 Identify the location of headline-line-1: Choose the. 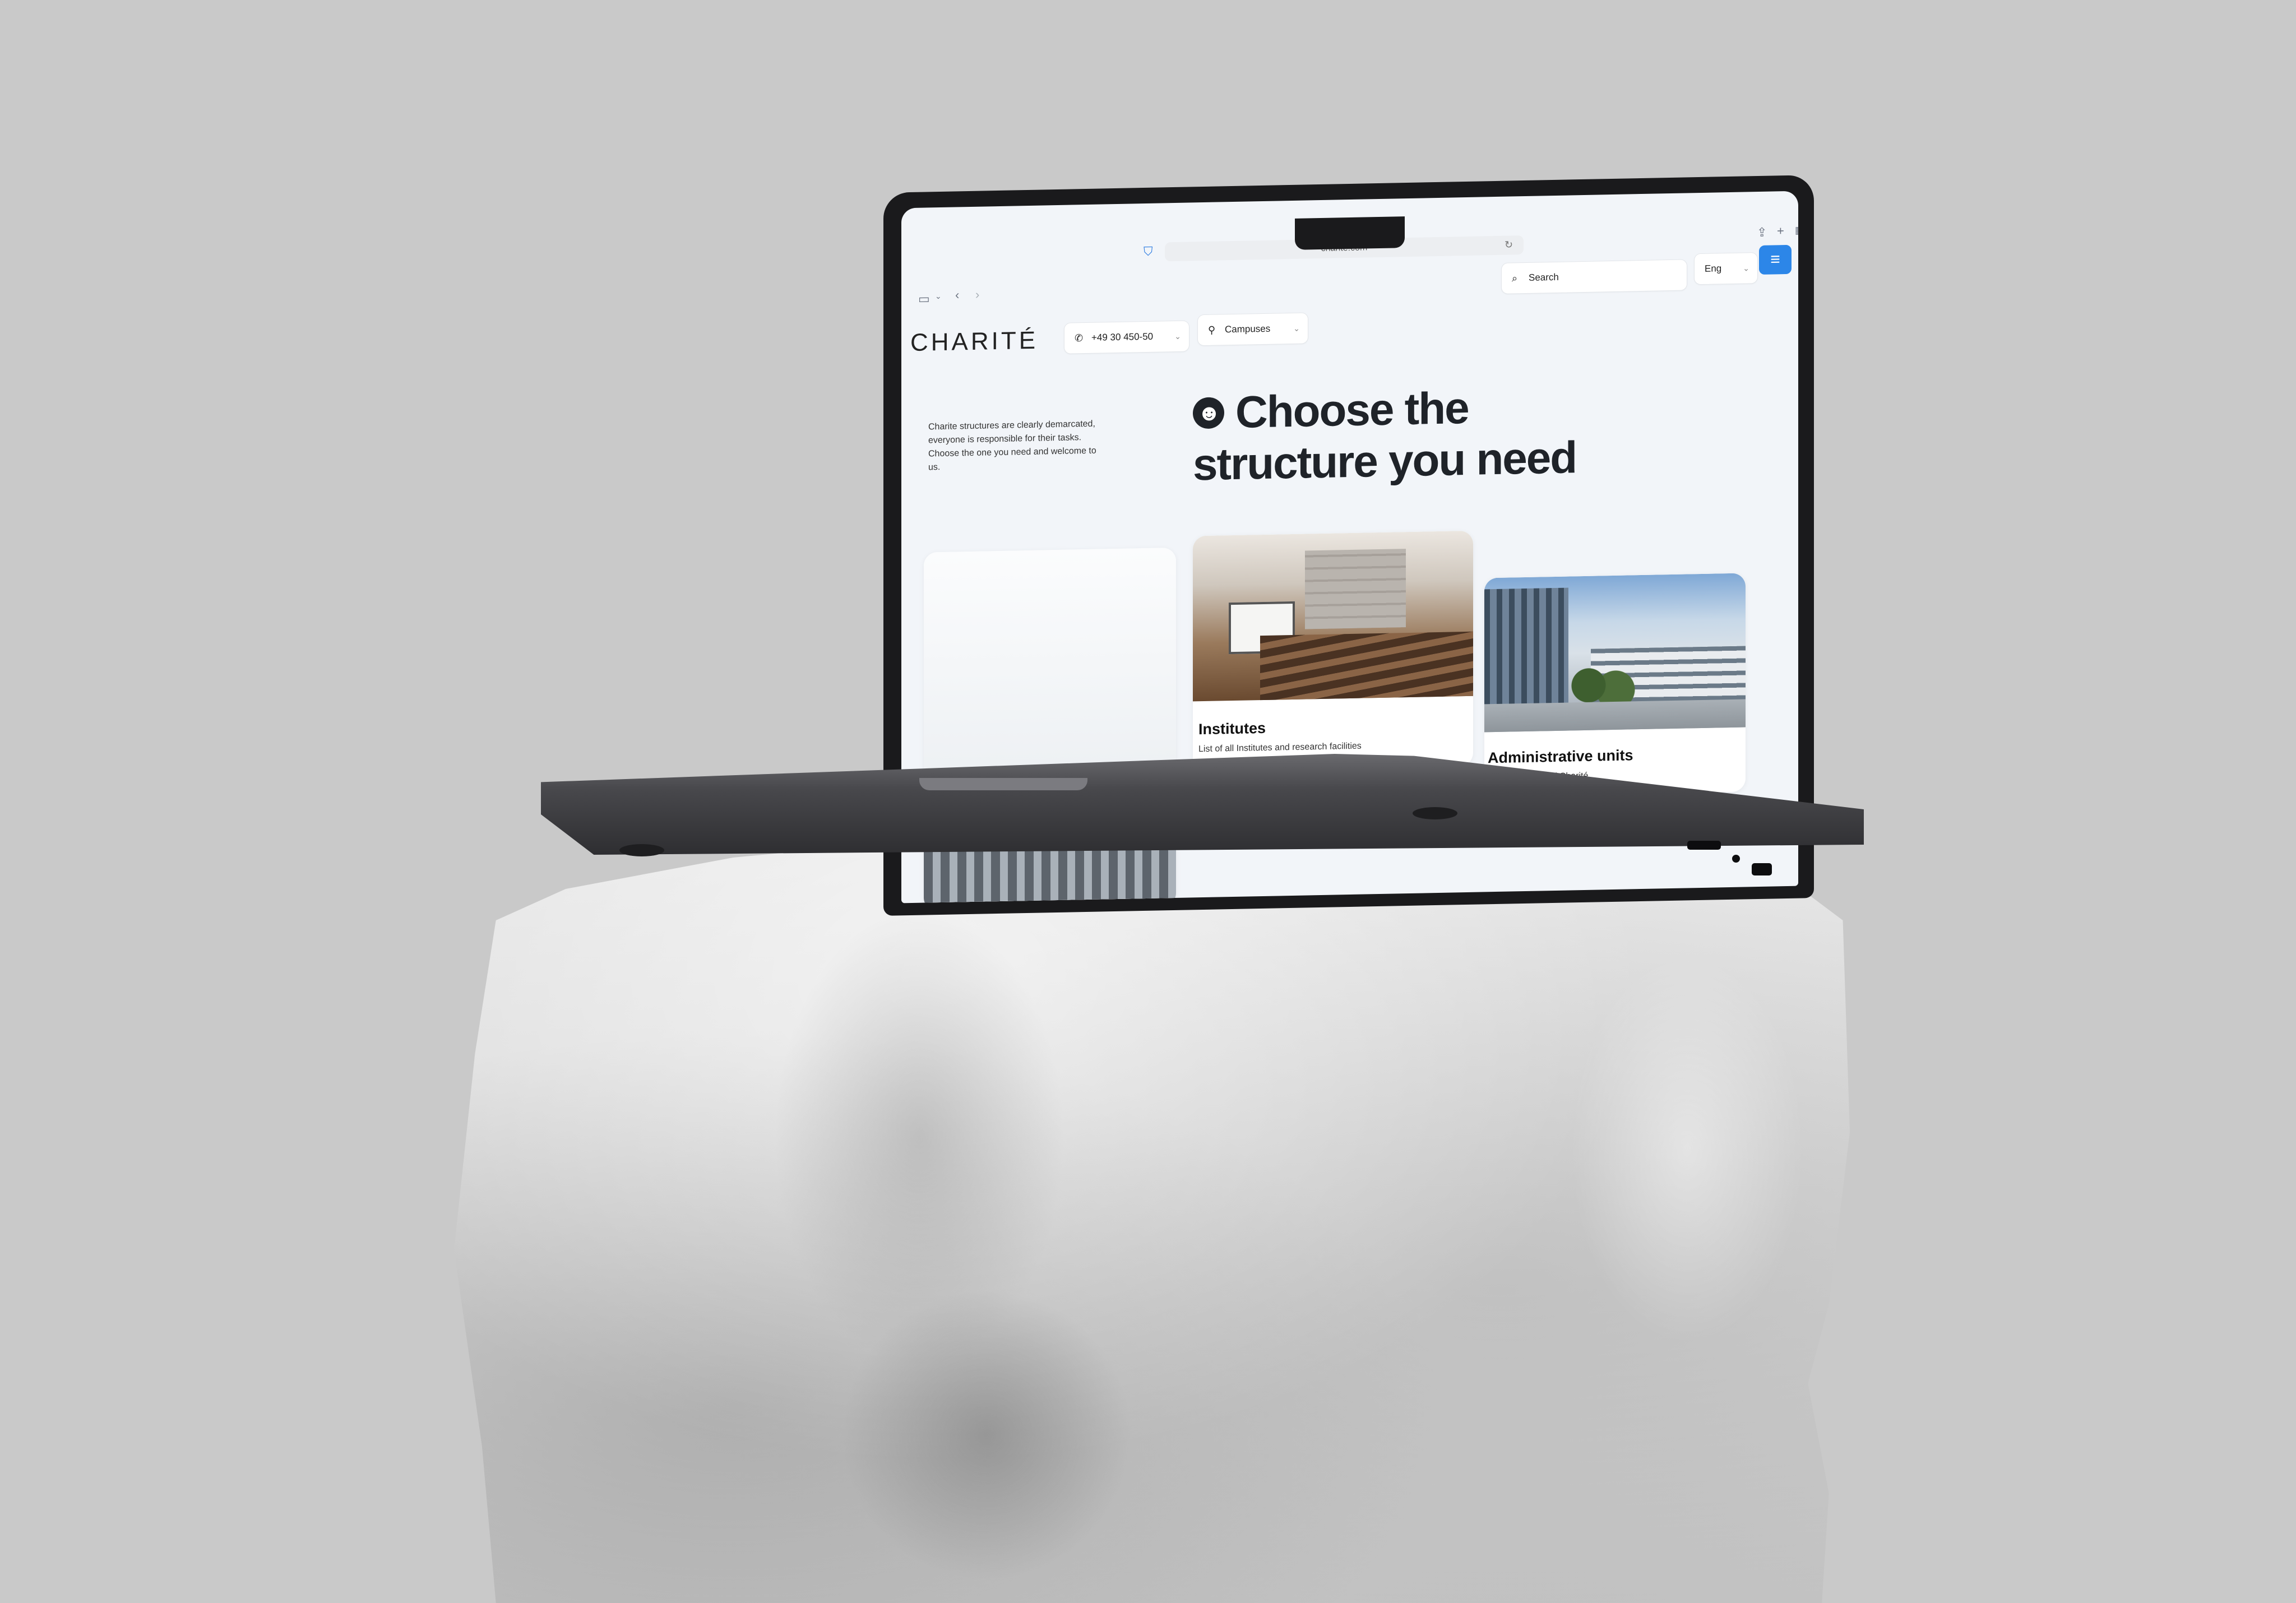
(1352, 409).